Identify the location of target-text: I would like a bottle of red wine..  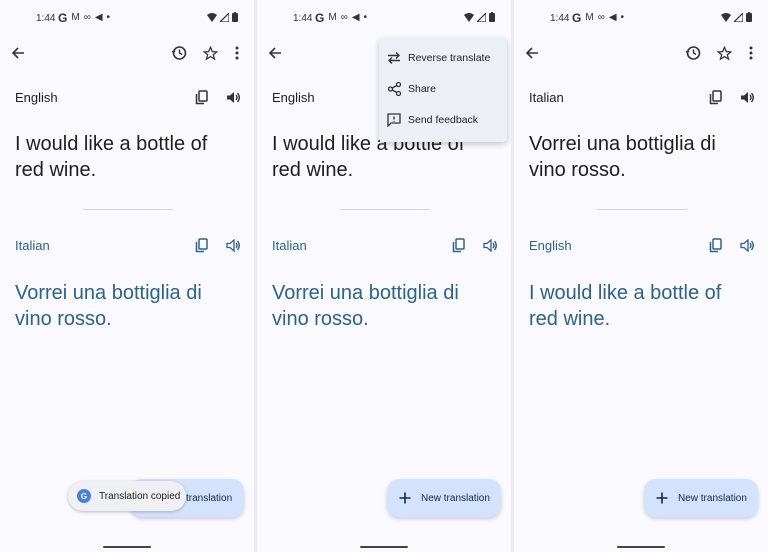
(641, 306).